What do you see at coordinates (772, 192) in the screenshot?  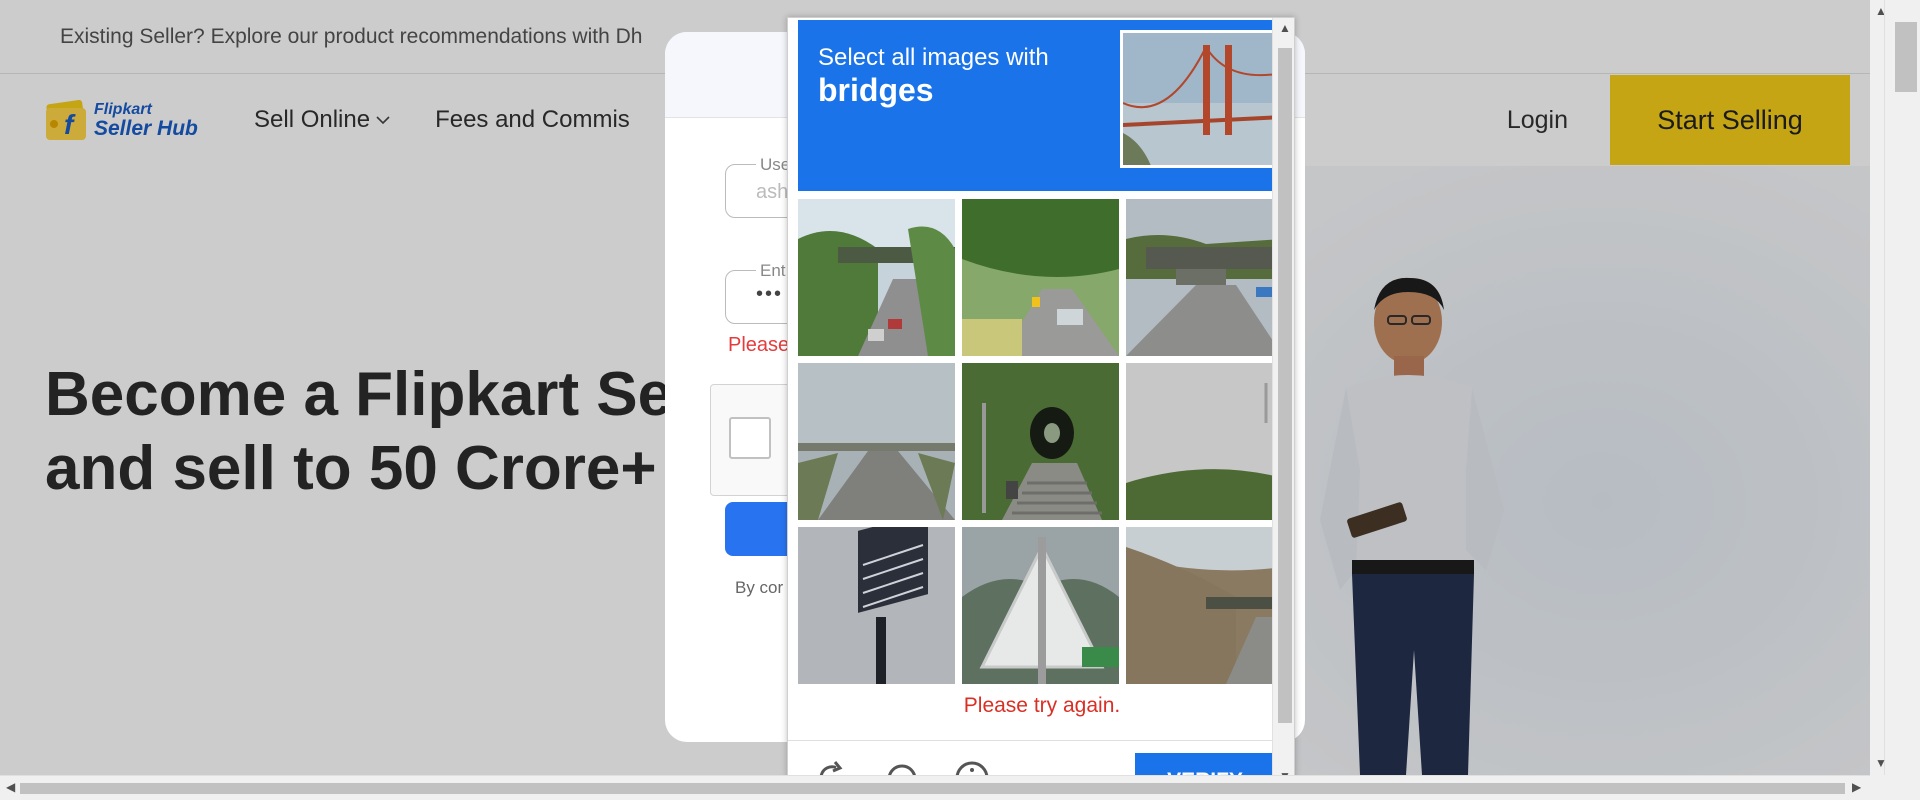 I see `username-value: ash` at bounding box center [772, 192].